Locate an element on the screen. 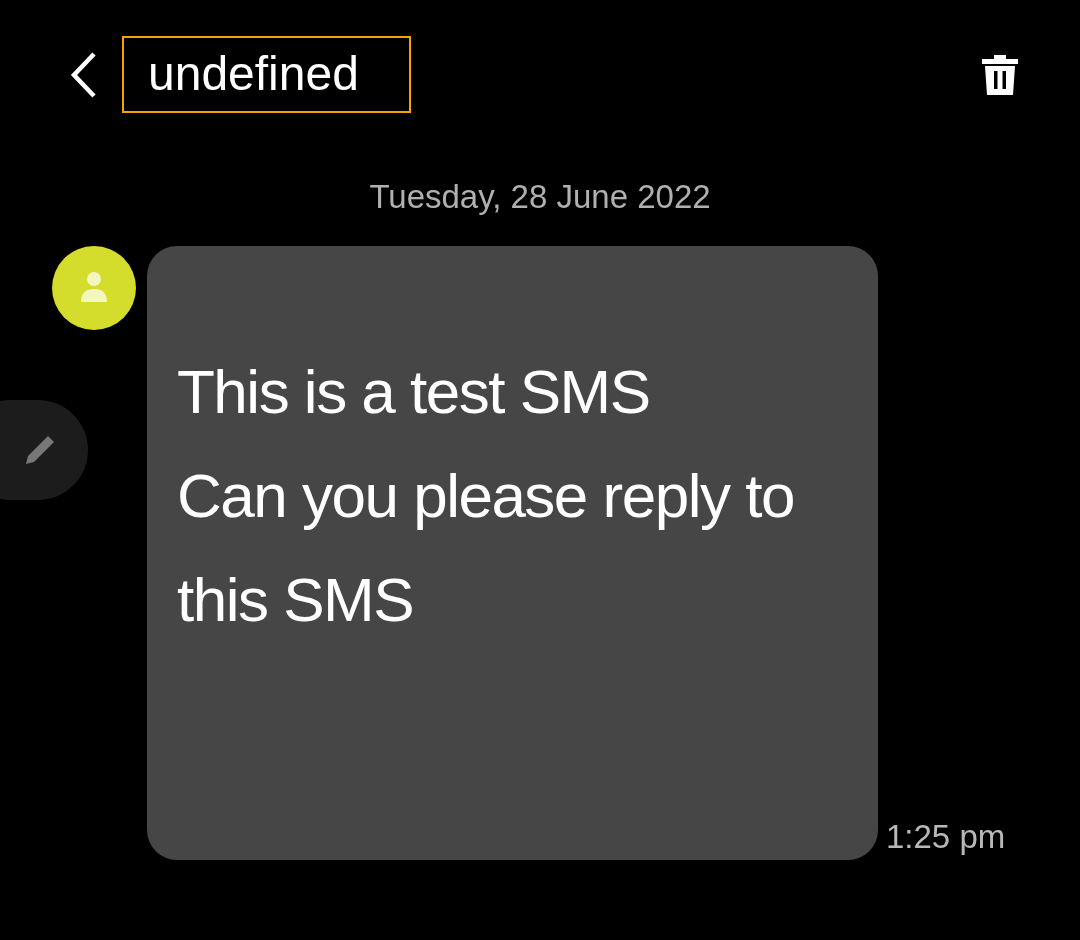 The width and height of the screenshot is (1080, 940). delete-button is located at coordinates (1000, 75).